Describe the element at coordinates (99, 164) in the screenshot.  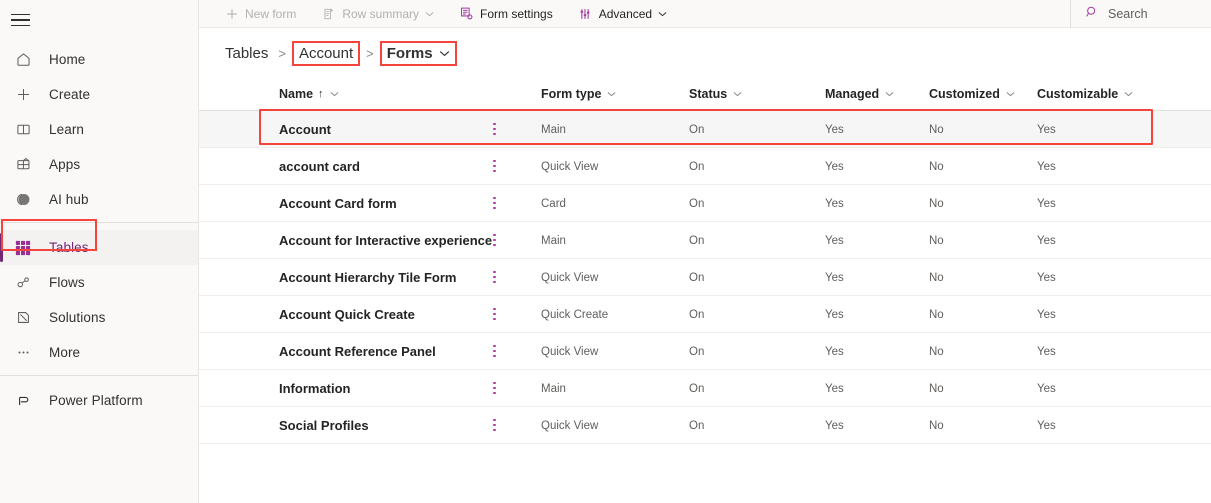
I see `sidebar-item-apps: Apps` at that location.